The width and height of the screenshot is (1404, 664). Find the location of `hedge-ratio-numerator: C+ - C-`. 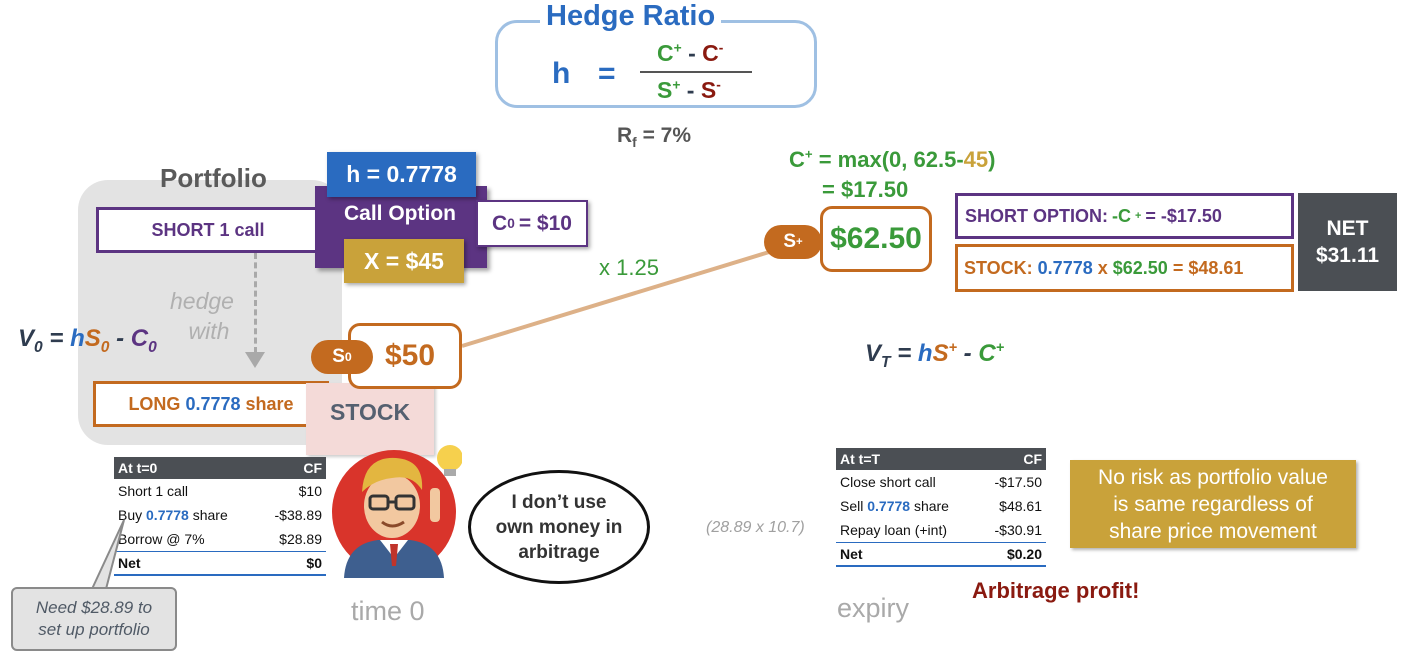

hedge-ratio-numerator: C+ - C- is located at coordinates (690, 53).